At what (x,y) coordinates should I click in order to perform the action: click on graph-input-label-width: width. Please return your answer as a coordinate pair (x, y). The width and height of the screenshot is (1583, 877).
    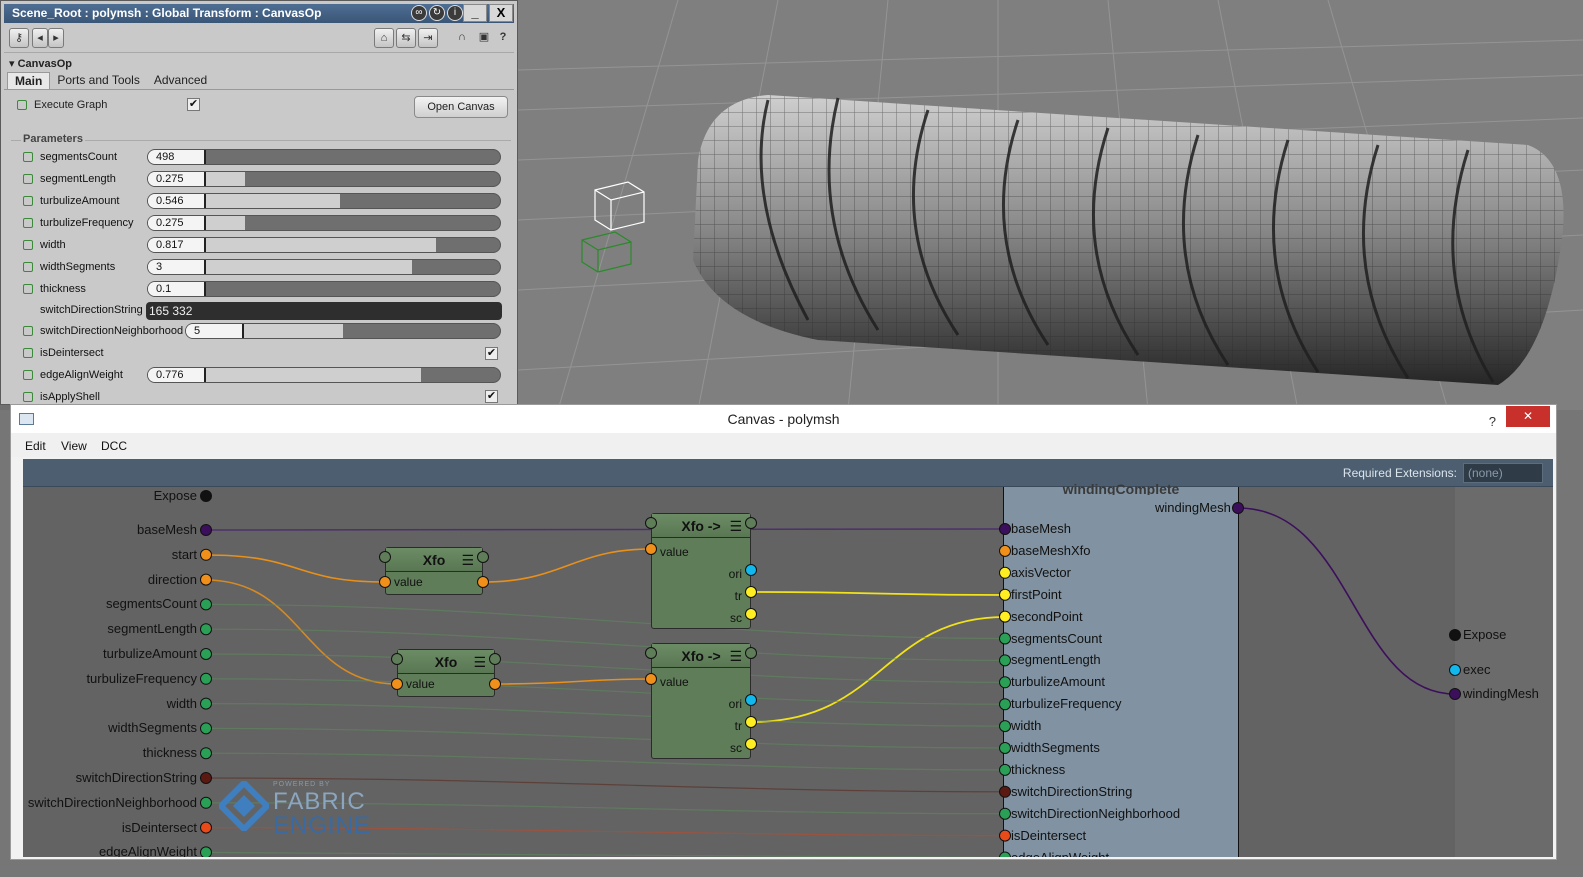
    Looking at the image, I should click on (181, 703).